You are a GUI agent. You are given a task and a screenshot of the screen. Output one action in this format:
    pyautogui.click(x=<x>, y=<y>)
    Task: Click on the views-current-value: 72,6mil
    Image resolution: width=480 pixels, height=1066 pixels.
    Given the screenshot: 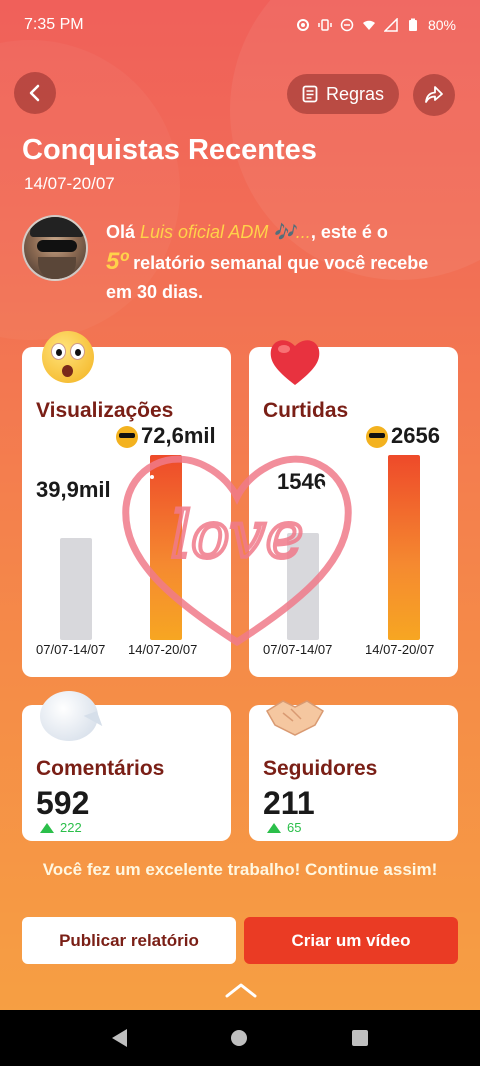 What is the action you would take?
    pyautogui.click(x=166, y=436)
    